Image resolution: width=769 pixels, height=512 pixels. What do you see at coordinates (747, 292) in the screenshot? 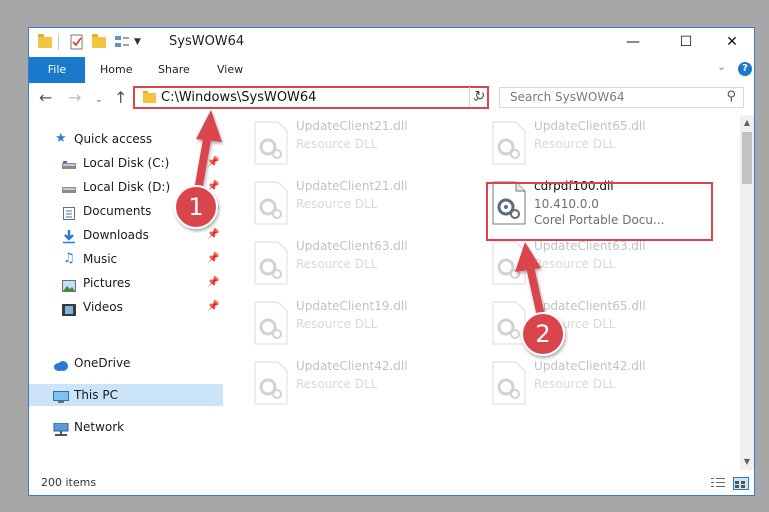
I see `vertical-scrollbar: ▲ ▼` at bounding box center [747, 292].